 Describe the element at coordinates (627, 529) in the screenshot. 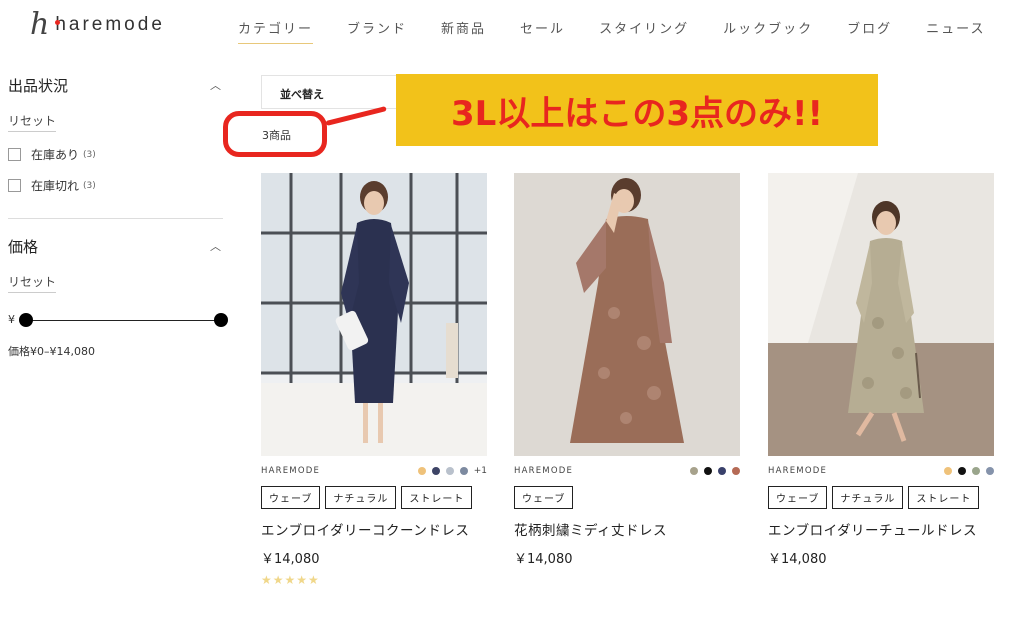

I see `product-name: 花柄刺繍ミディ丈ドレス` at that location.